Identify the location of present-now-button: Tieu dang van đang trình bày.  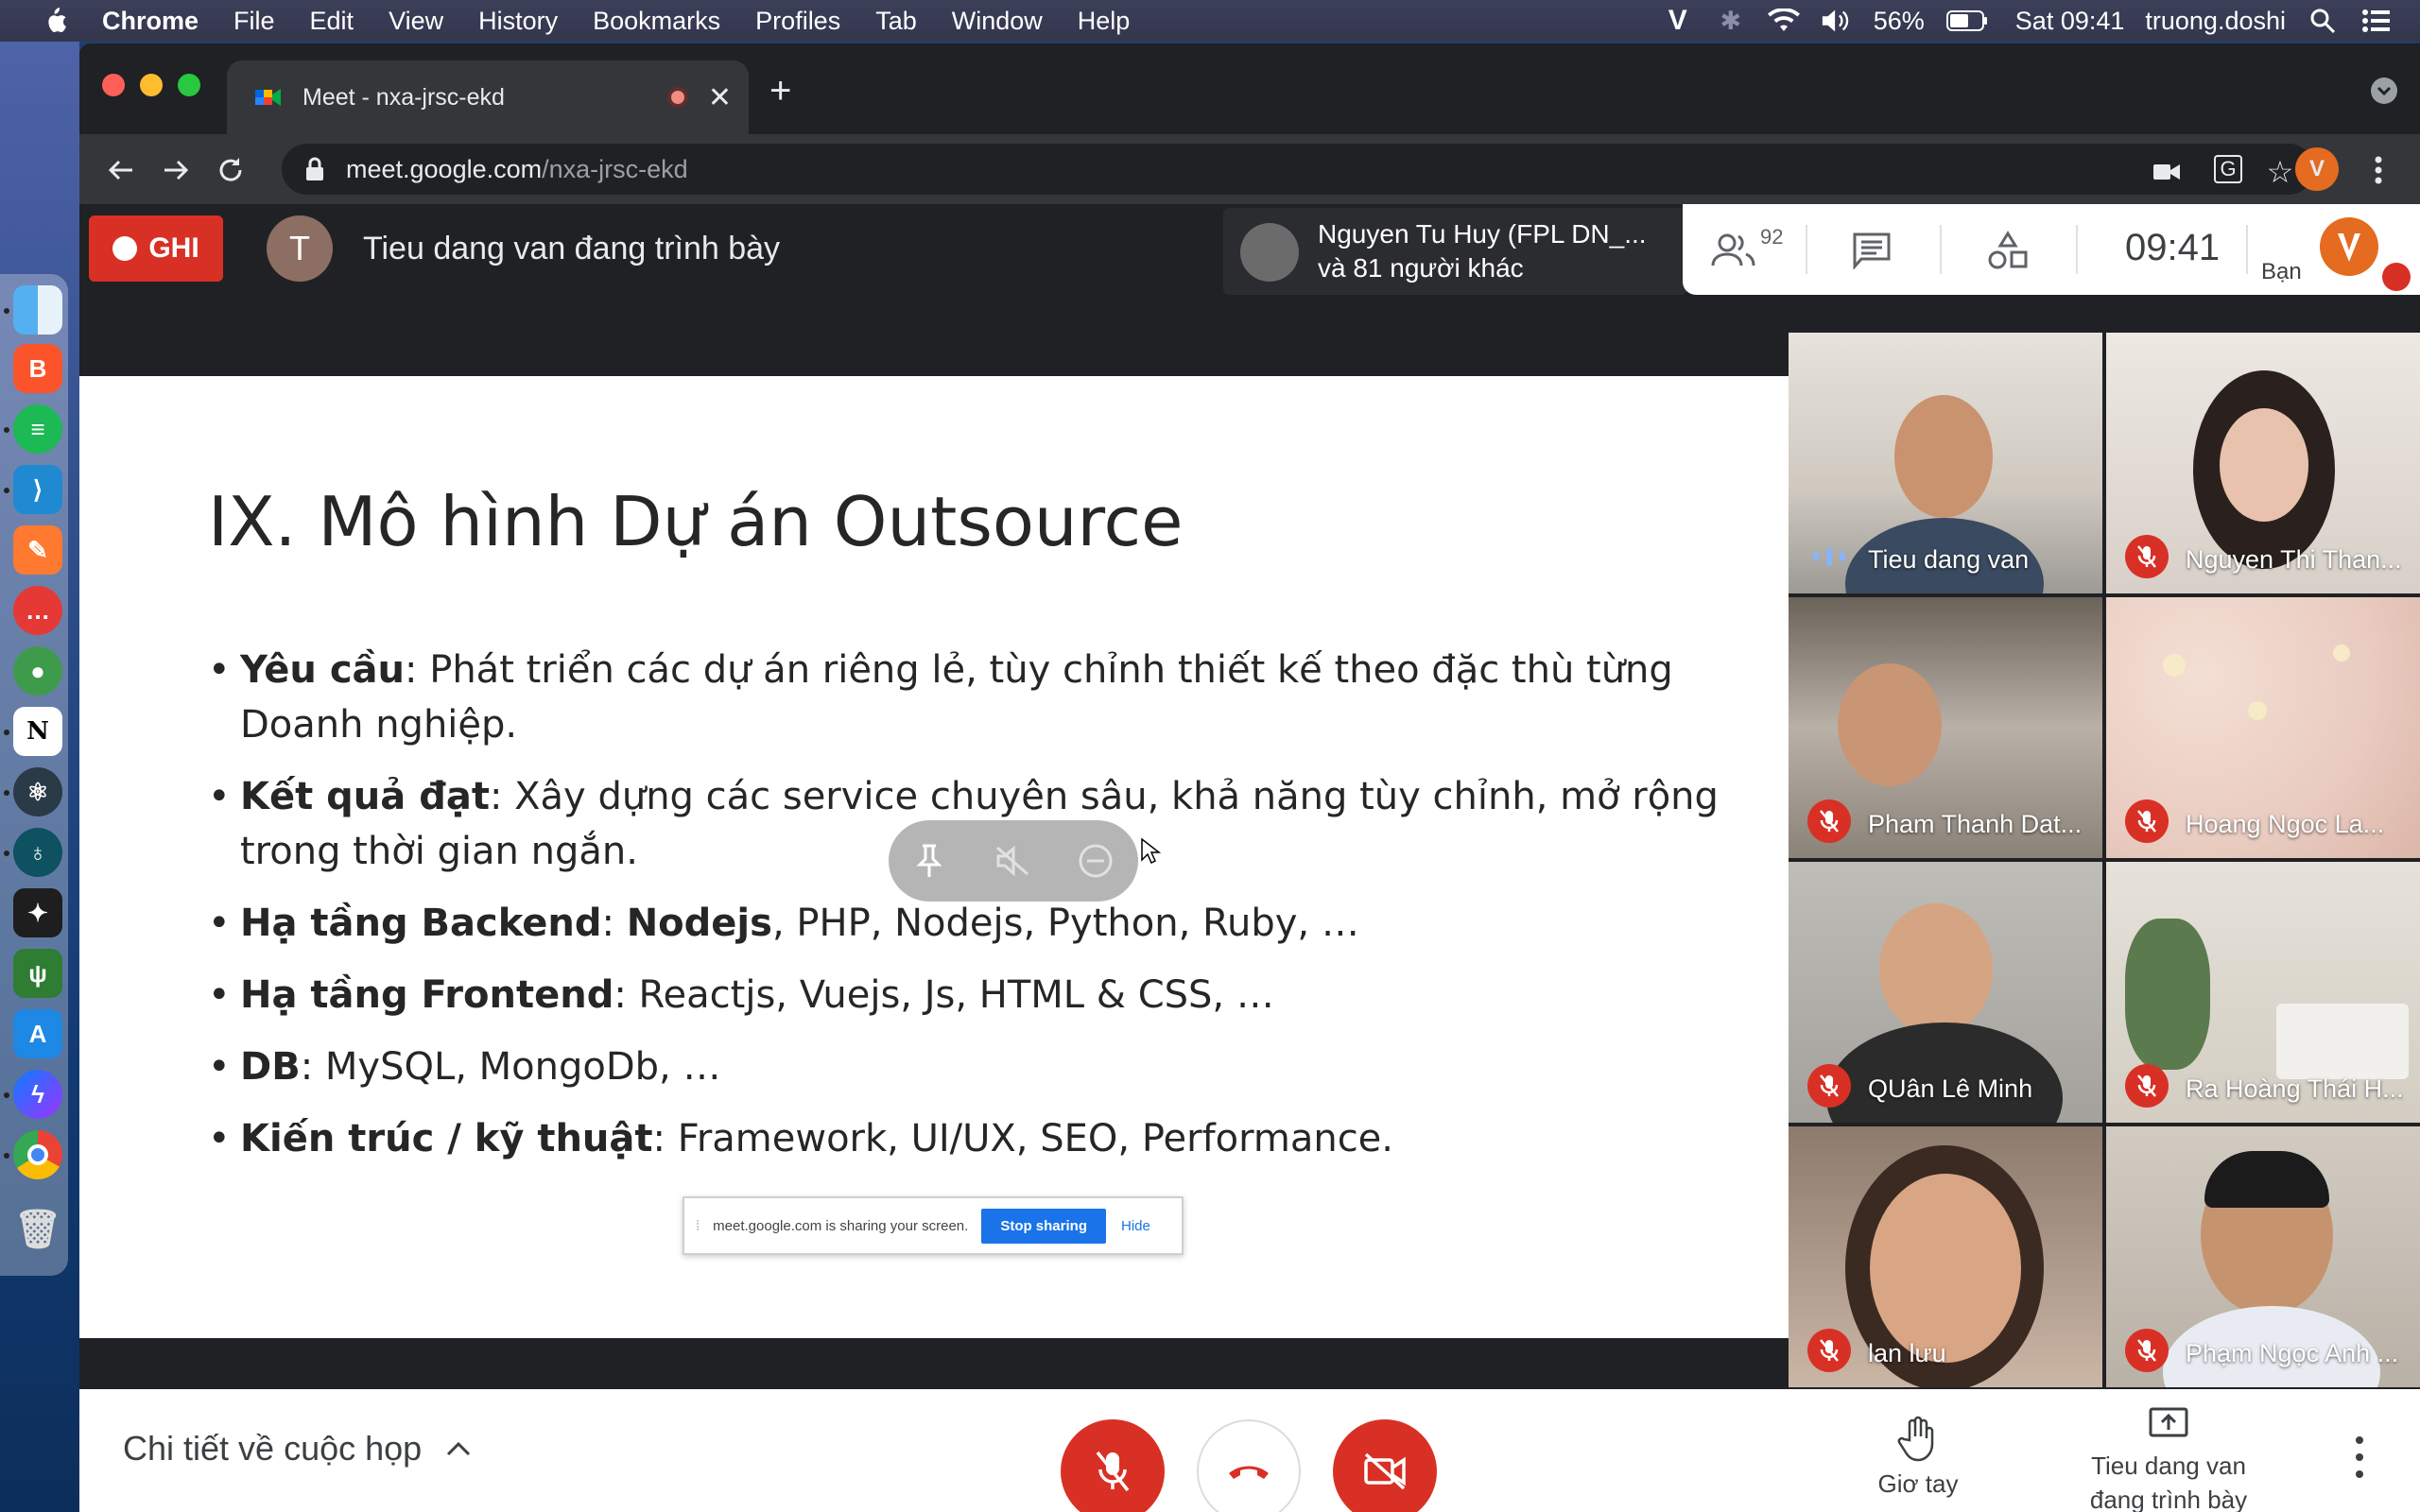
(2168, 1459).